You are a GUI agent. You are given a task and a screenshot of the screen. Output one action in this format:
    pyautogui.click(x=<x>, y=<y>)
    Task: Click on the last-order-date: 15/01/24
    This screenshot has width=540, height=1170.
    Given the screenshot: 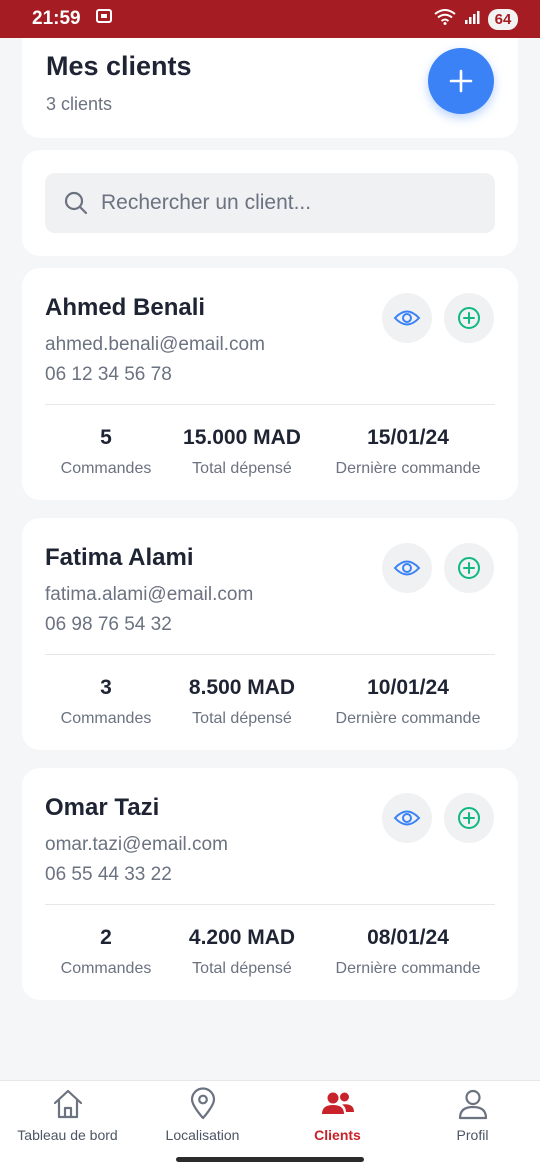 What is the action you would take?
    pyautogui.click(x=408, y=437)
    